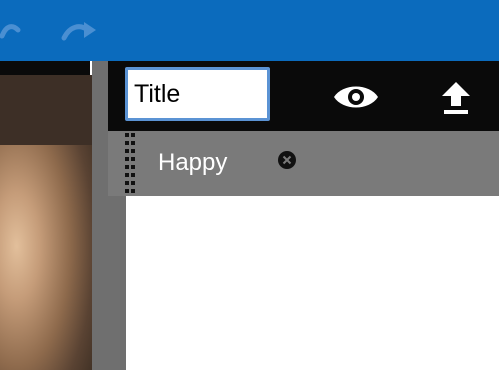 This screenshot has height=370, width=499. Describe the element at coordinates (46, 110) in the screenshot. I see `photo-shadow` at that location.